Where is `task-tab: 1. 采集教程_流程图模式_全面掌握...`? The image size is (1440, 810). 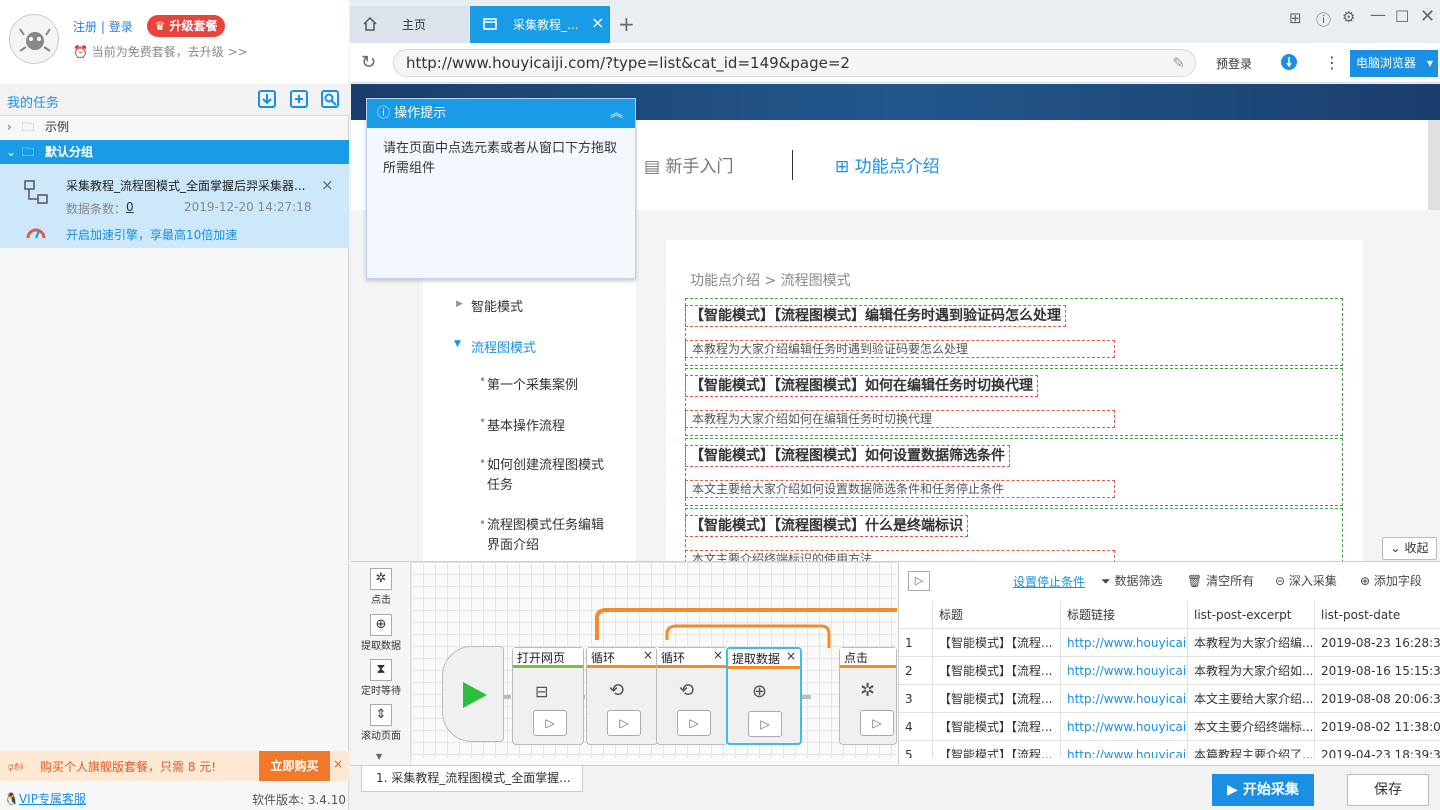
task-tab: 1. 采集教程_流程图模式_全面掌握... is located at coordinates (472, 779).